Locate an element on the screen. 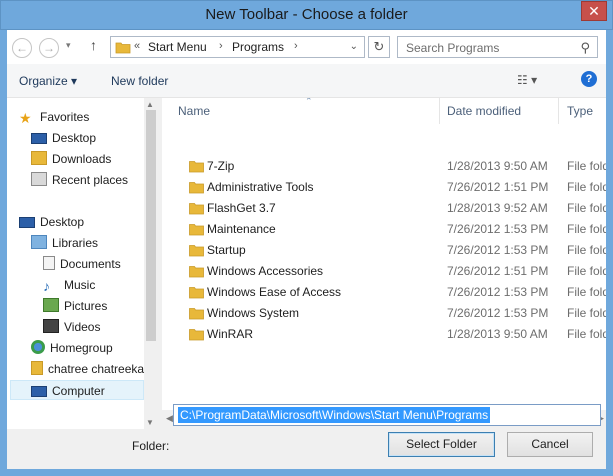 The width and height of the screenshot is (613, 476). address-dropdown-icon: ⌄ is located at coordinates (354, 46).